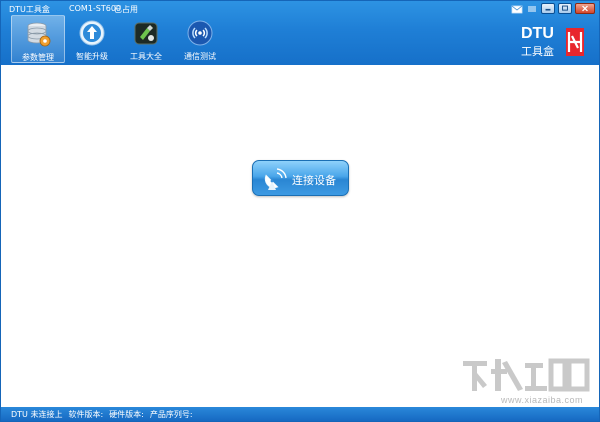  I want to click on watermark-logo-icon, so click(526, 375).